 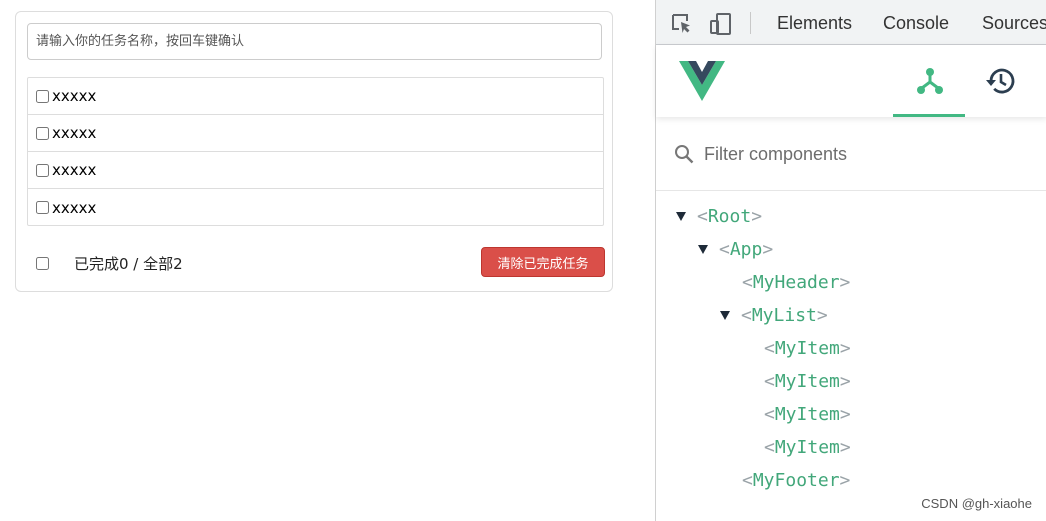 I want to click on tree-node-myheader: < MyHeader >, so click(x=796, y=282).